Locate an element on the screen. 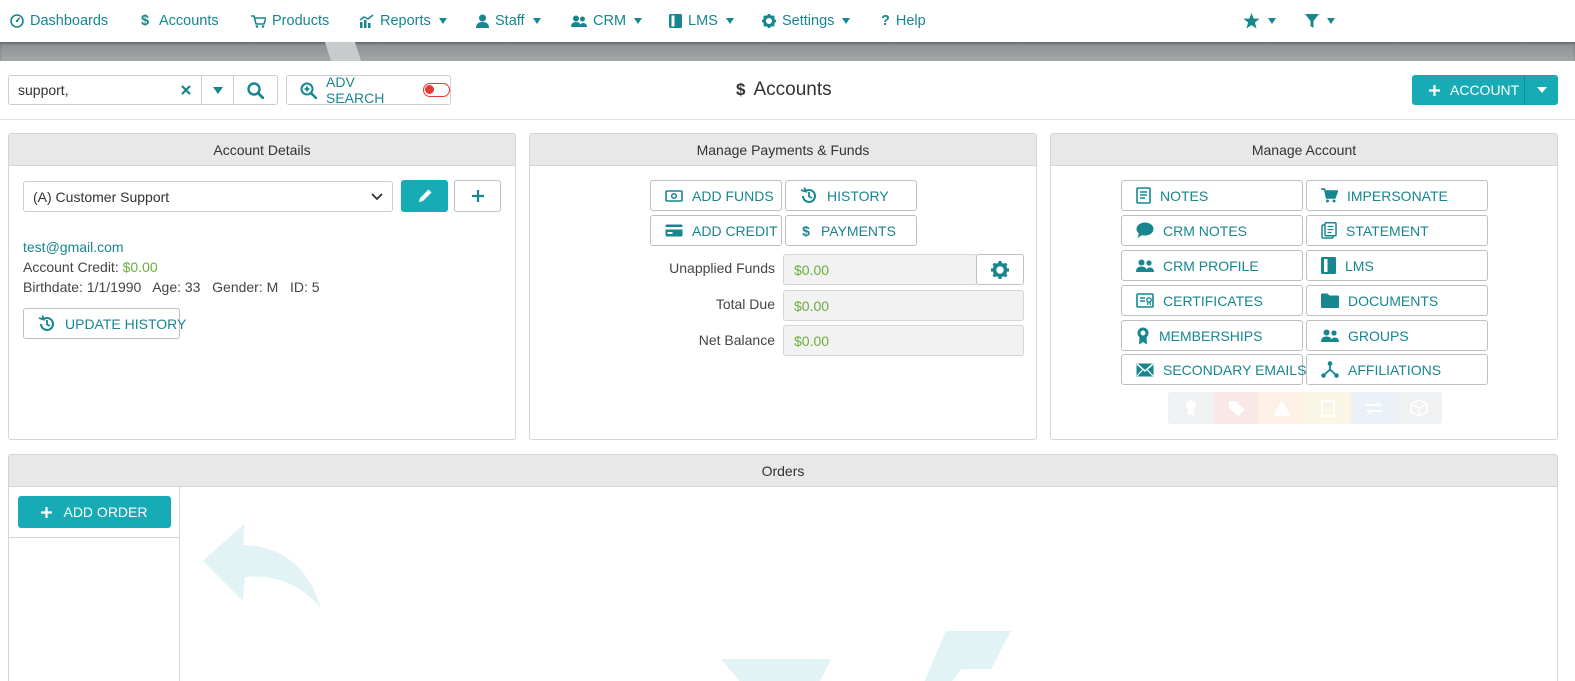  pencil-icon is located at coordinates (425, 196).